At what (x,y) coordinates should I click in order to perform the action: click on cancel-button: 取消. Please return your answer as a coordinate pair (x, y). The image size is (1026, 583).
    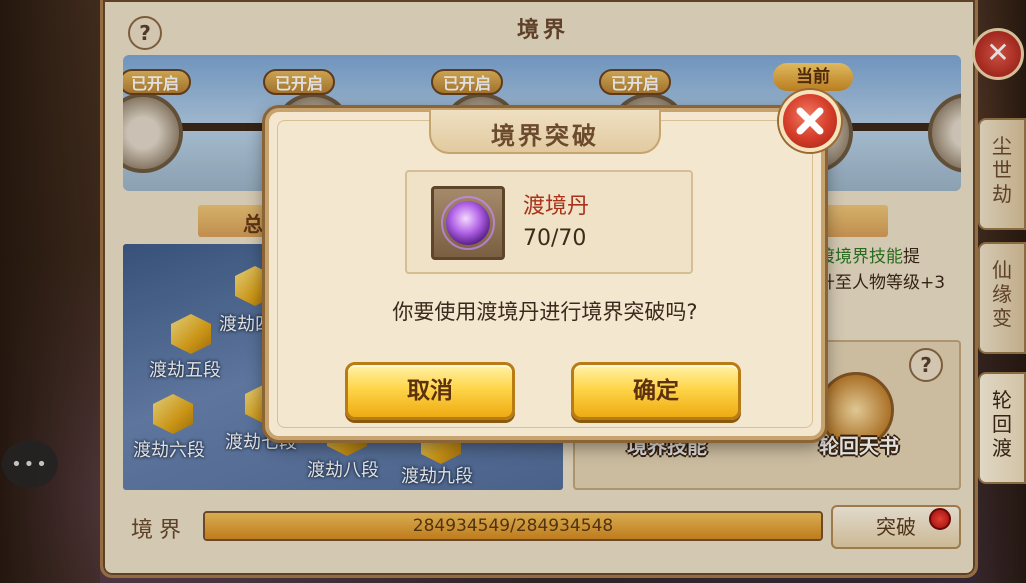
    Looking at the image, I should click on (430, 391).